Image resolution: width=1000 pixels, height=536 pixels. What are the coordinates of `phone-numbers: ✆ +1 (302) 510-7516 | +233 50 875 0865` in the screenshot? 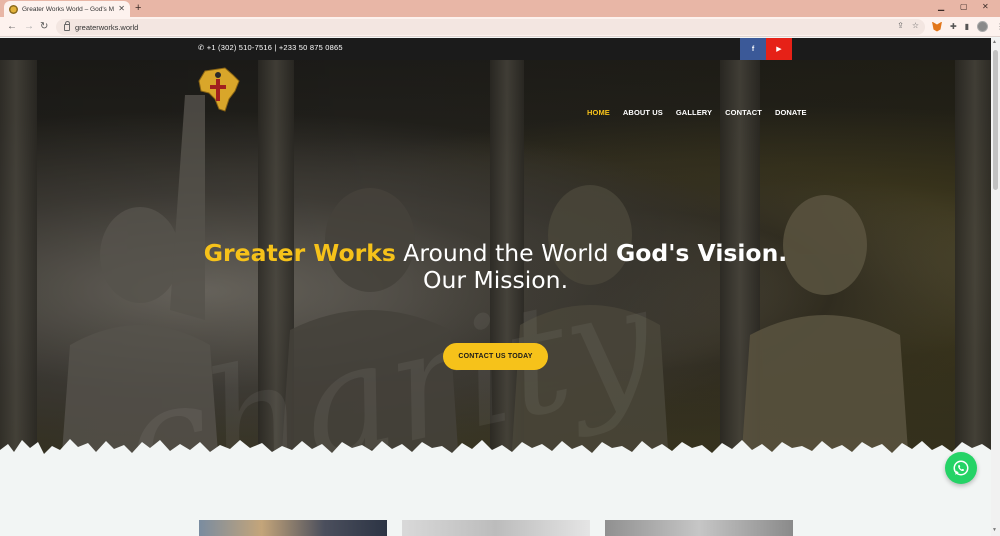 It's located at (270, 47).